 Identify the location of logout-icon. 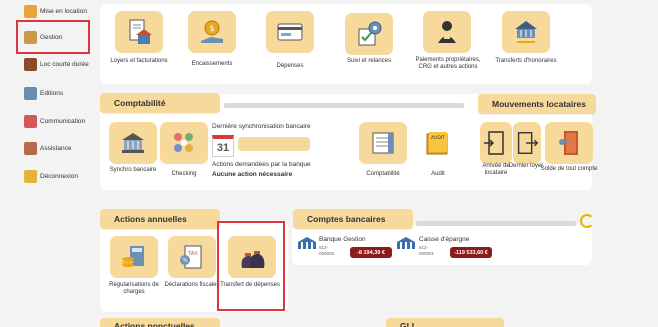
(30, 176).